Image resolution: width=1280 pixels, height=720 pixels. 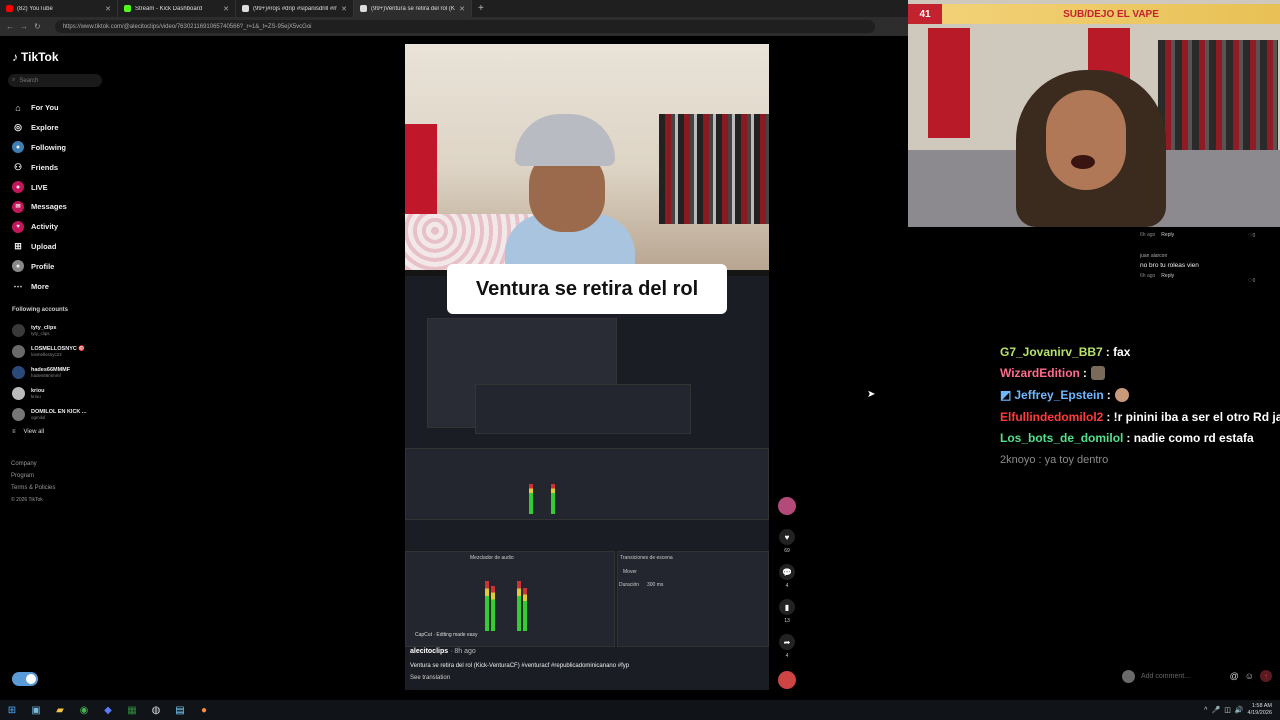 I want to click on following-icon: ●, so click(x=18, y=147).